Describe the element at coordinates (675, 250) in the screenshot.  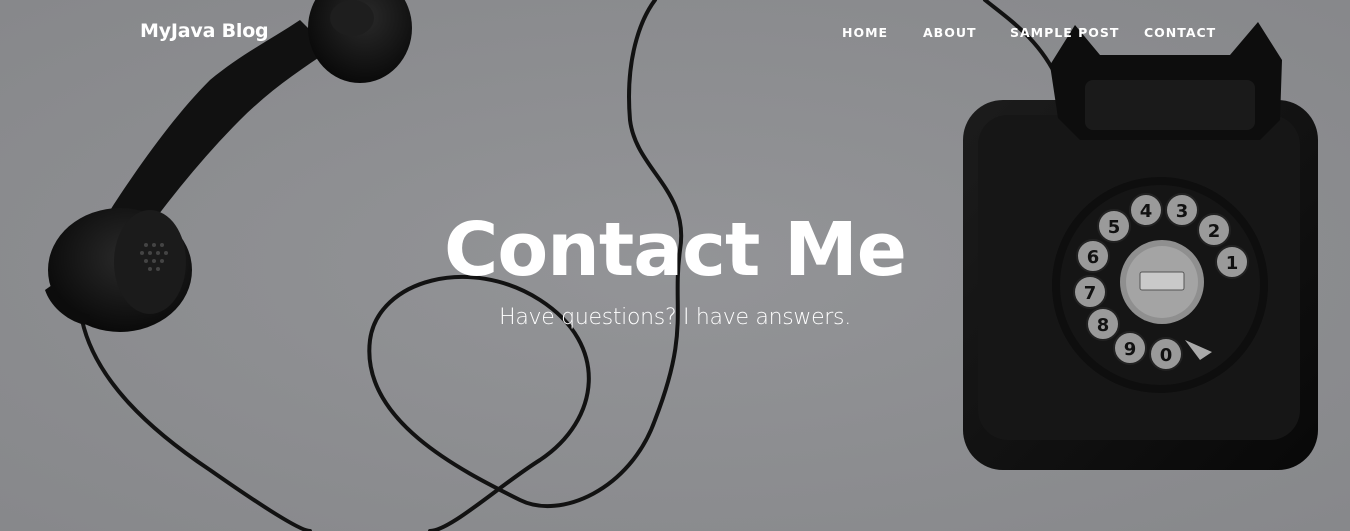
I see `page-title: Contact Me` at that location.